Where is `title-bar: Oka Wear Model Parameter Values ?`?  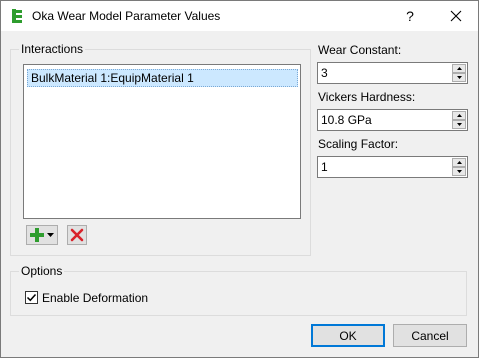
title-bar: Oka Wear Model Parameter Values ? is located at coordinates (239, 16).